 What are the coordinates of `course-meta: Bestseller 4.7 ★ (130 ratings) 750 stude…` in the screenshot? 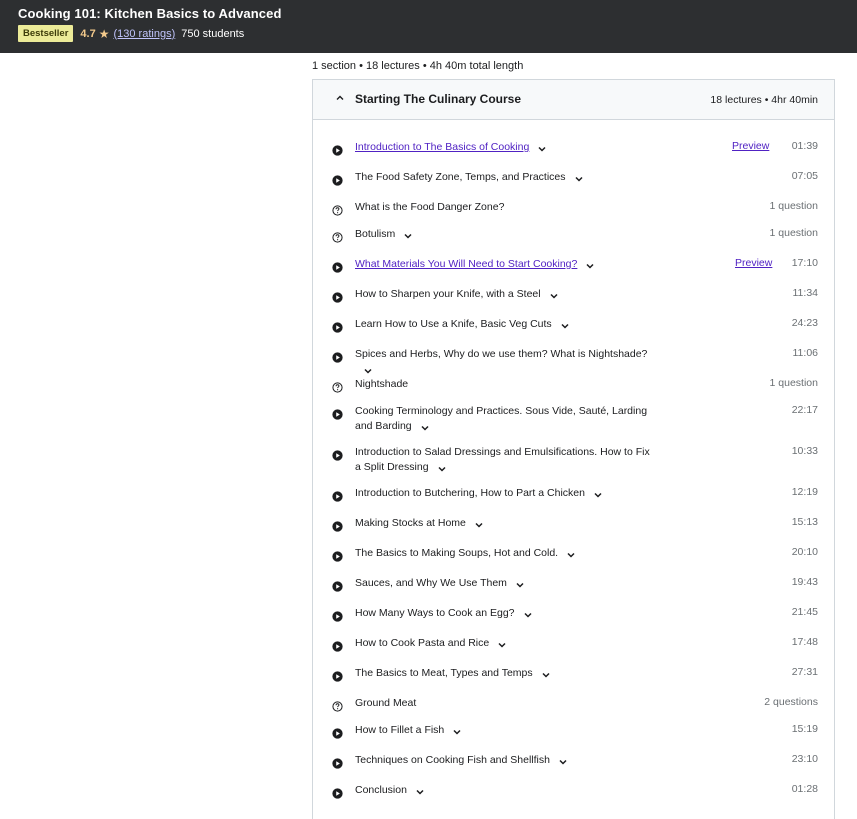 It's located at (131, 33).